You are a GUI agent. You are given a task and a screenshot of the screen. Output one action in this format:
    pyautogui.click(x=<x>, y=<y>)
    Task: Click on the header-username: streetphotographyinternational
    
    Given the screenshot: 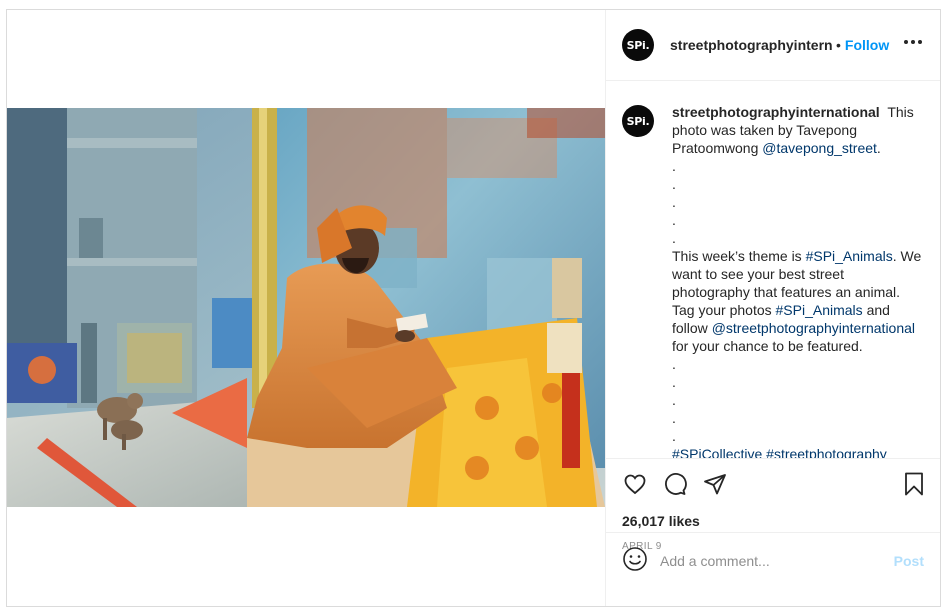 What is the action you would take?
    pyautogui.click(x=751, y=45)
    